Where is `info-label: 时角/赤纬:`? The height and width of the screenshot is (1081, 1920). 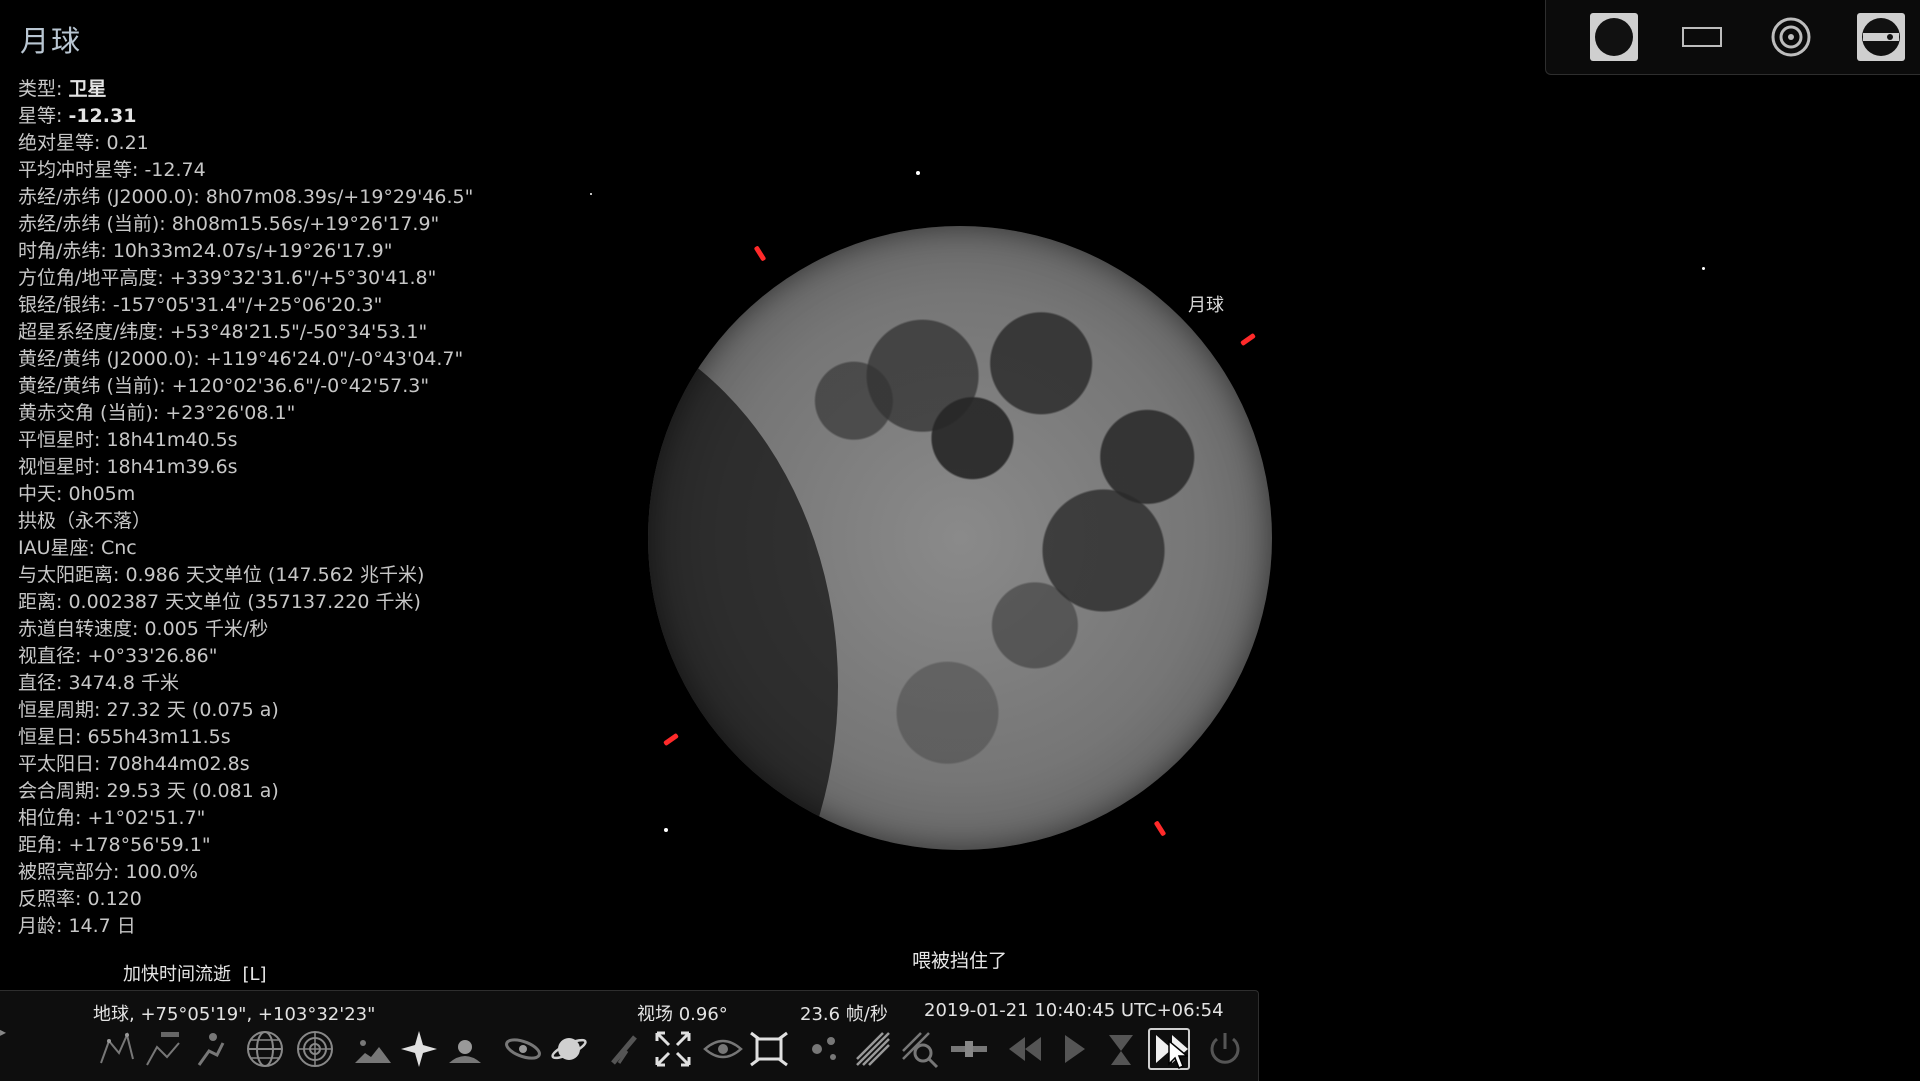
info-label: 时角/赤纬: is located at coordinates (65, 251).